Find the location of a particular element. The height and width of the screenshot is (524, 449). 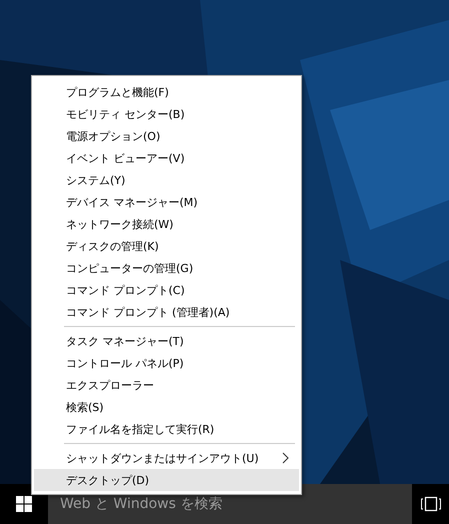

menu-item: 検索(S) is located at coordinates (166, 407).